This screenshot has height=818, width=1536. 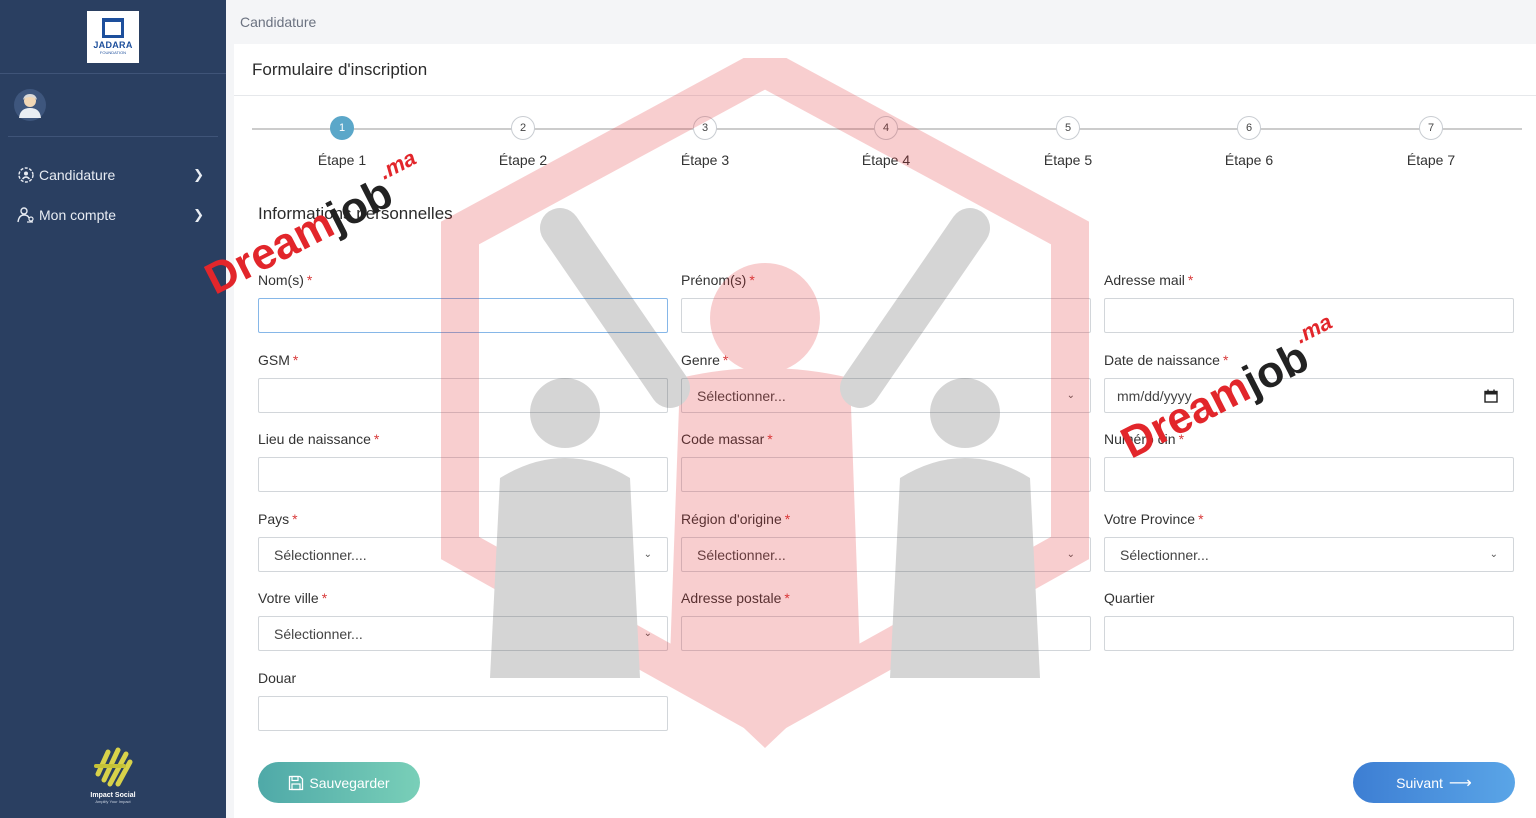 I want to click on step-label: Étape 1, so click(x=342, y=160).